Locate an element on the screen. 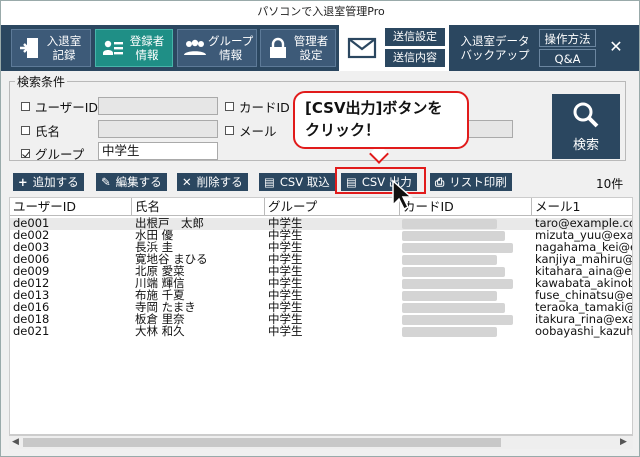 Image resolution: width=640 pixels, height=457 pixels. user-id-filter: ユーザーID is located at coordinates (59, 106).